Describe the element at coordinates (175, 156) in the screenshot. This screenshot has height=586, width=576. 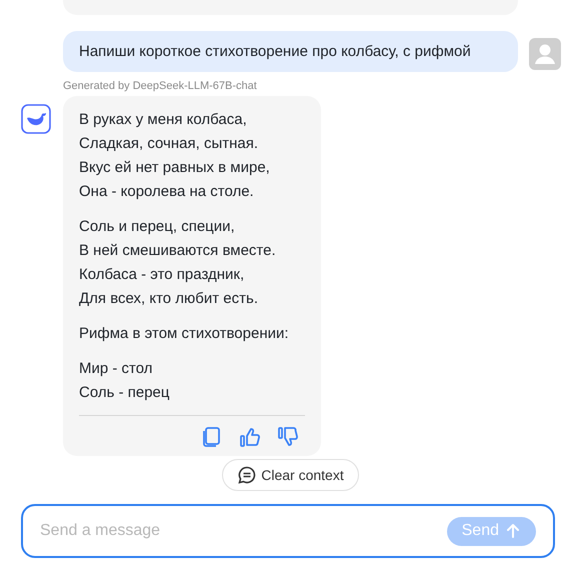
I see `poem-paragraph: В руках у меня колбаса, Сладкая, сочная, сытная. Вкус ей нет равных в мире, Она - королева на столе.` at that location.